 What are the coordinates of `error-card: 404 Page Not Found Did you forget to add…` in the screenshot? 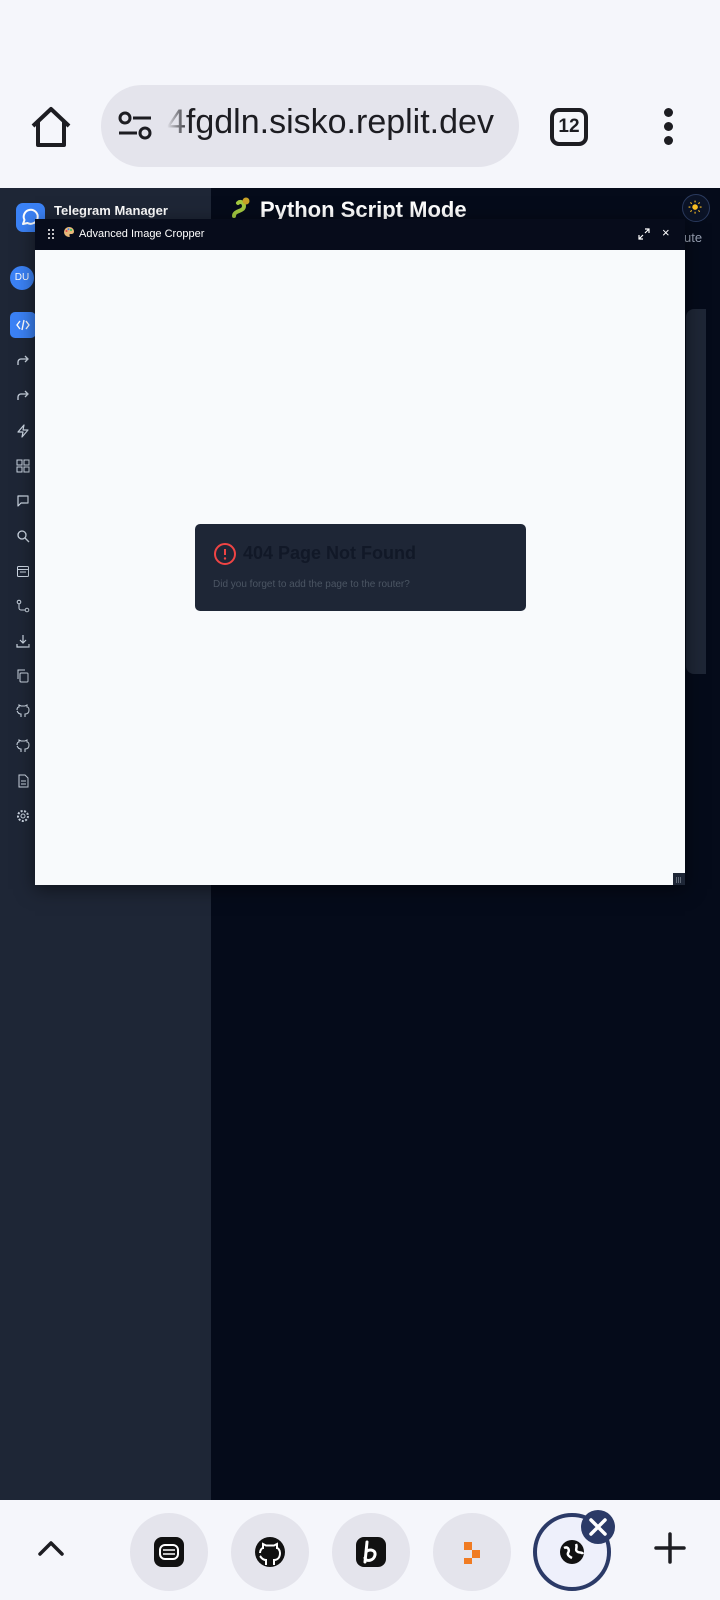 It's located at (360, 567).